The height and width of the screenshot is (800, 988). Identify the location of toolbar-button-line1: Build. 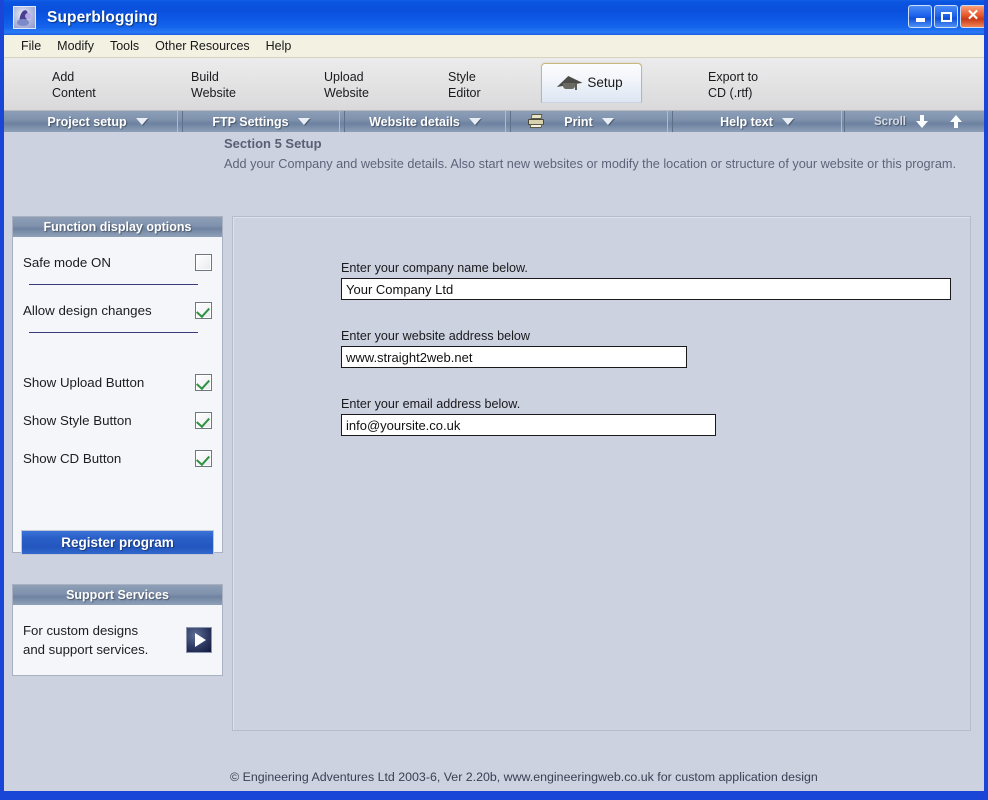
(205, 76).